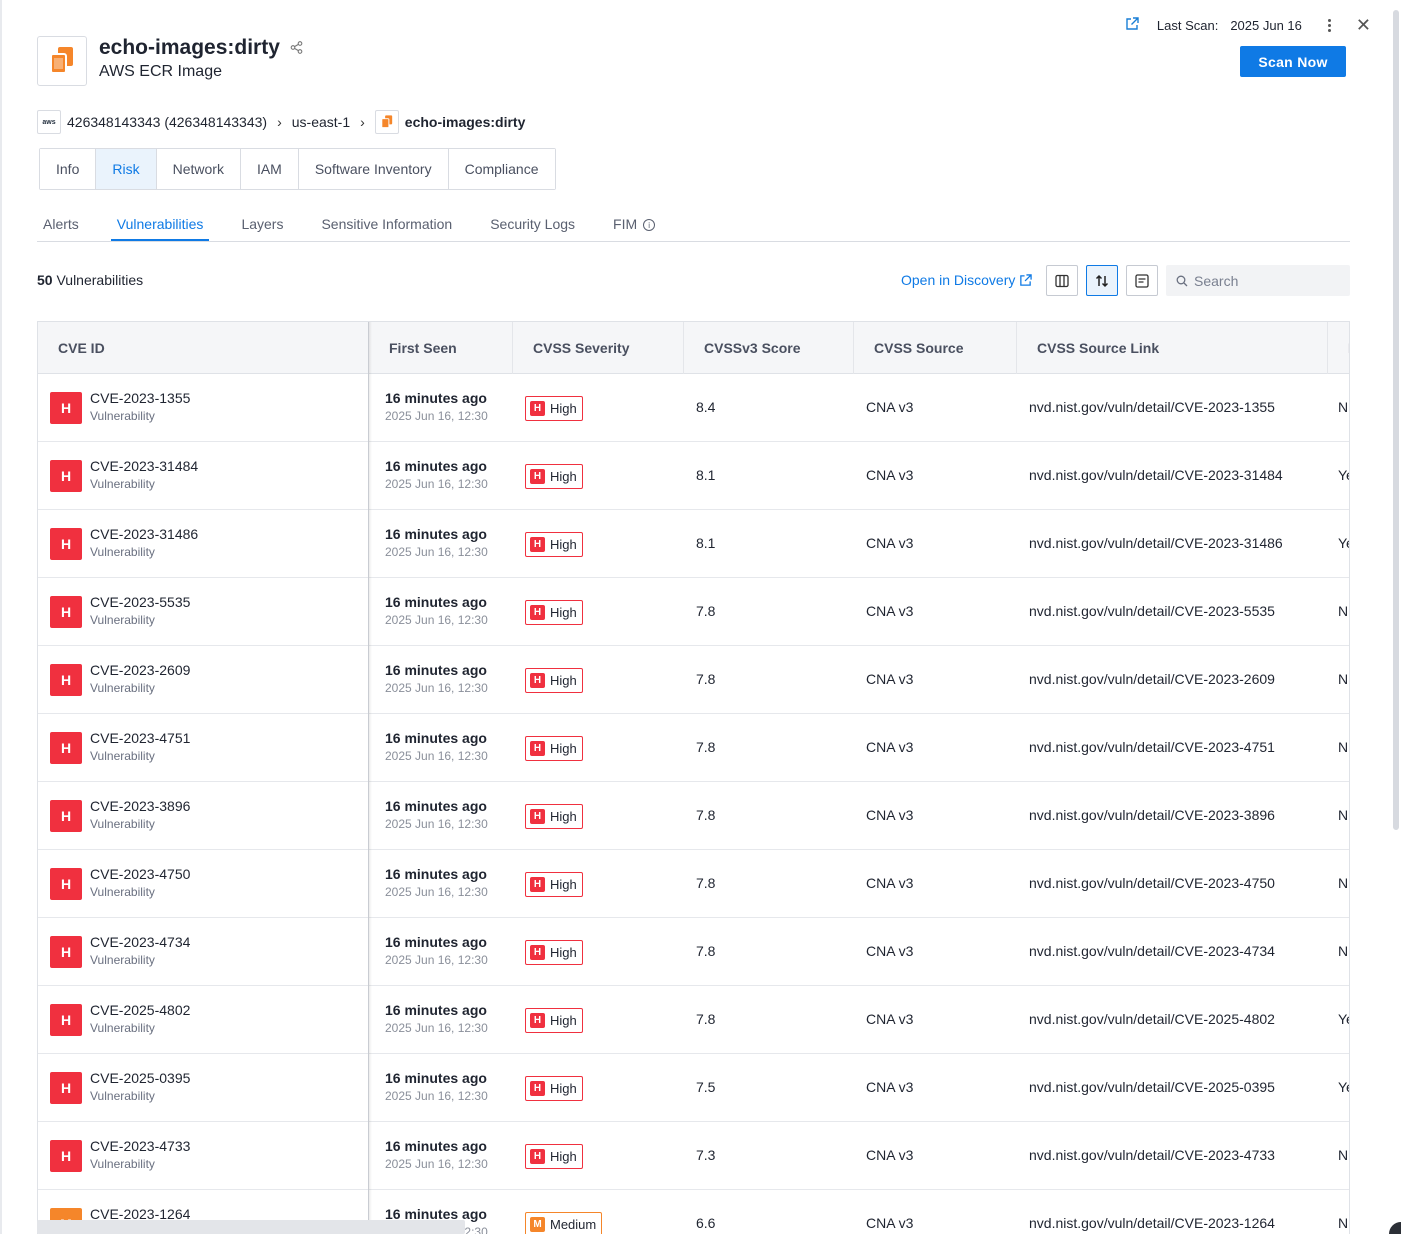 Image resolution: width=1401 pixels, height=1234 pixels. I want to click on extra-column-value: Ye, so click(1343, 1087).